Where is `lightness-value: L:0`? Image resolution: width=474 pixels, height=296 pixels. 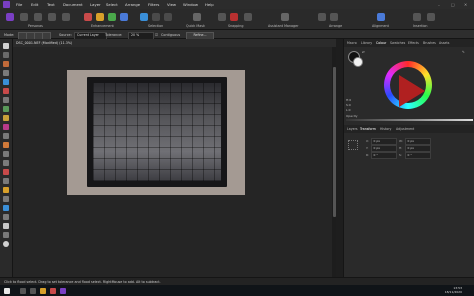
lightness-value: L:0 is located at coordinates (348, 110).